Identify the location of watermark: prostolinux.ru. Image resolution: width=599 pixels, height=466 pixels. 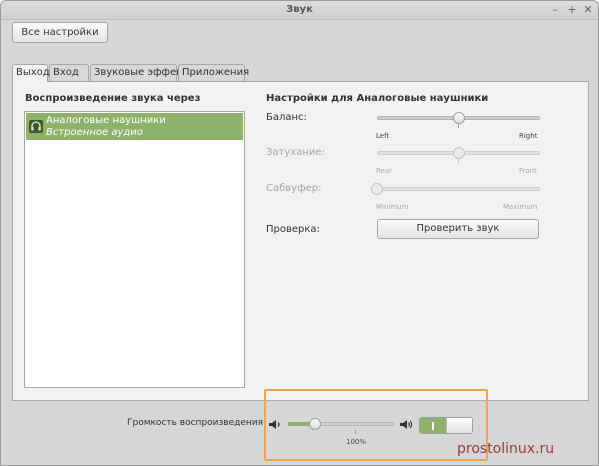
(506, 449).